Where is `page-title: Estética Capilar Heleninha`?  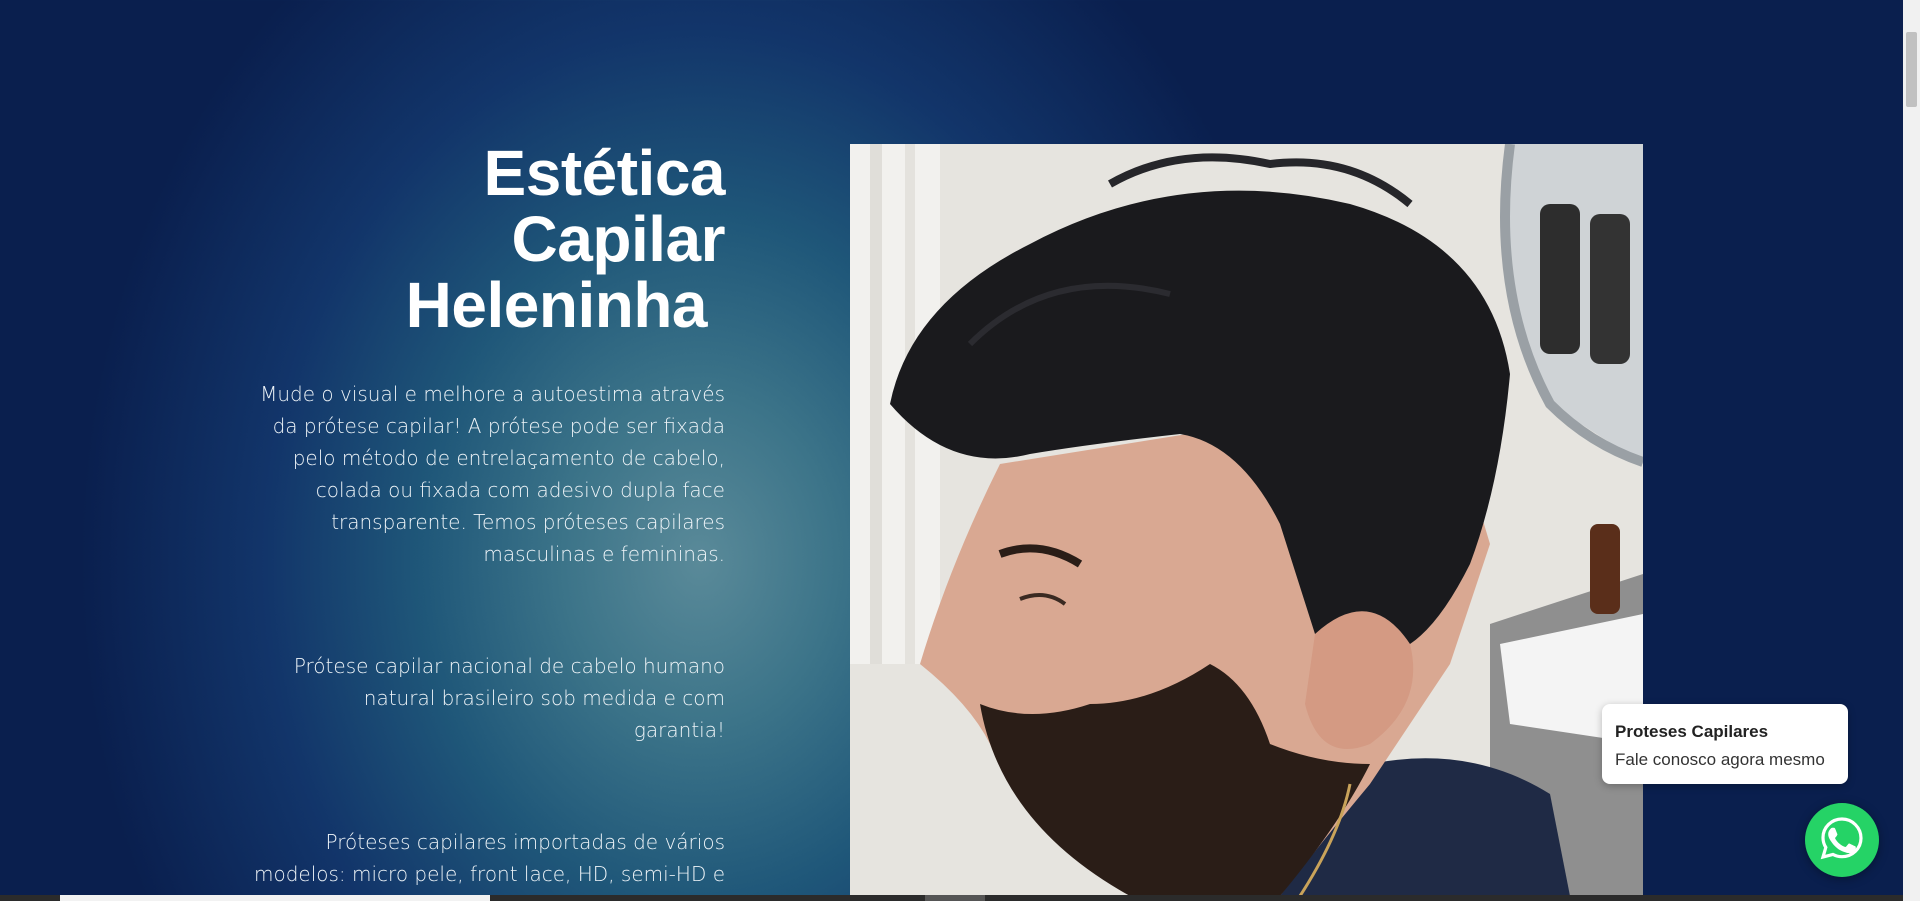
page-title: Estética Capilar Heleninha is located at coordinates (488, 239).